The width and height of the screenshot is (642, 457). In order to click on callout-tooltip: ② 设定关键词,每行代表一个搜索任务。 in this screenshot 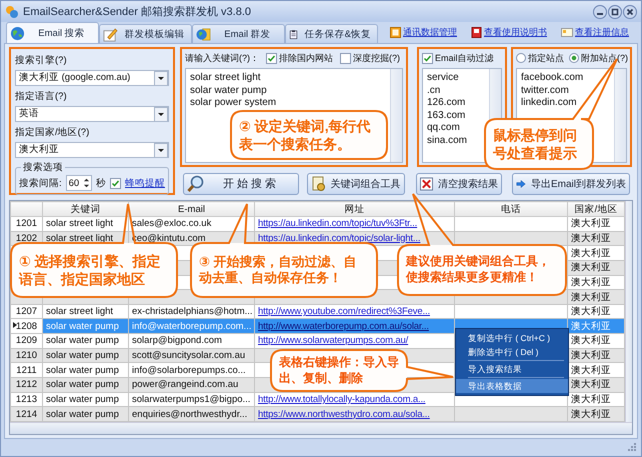, I will do `click(309, 135)`.